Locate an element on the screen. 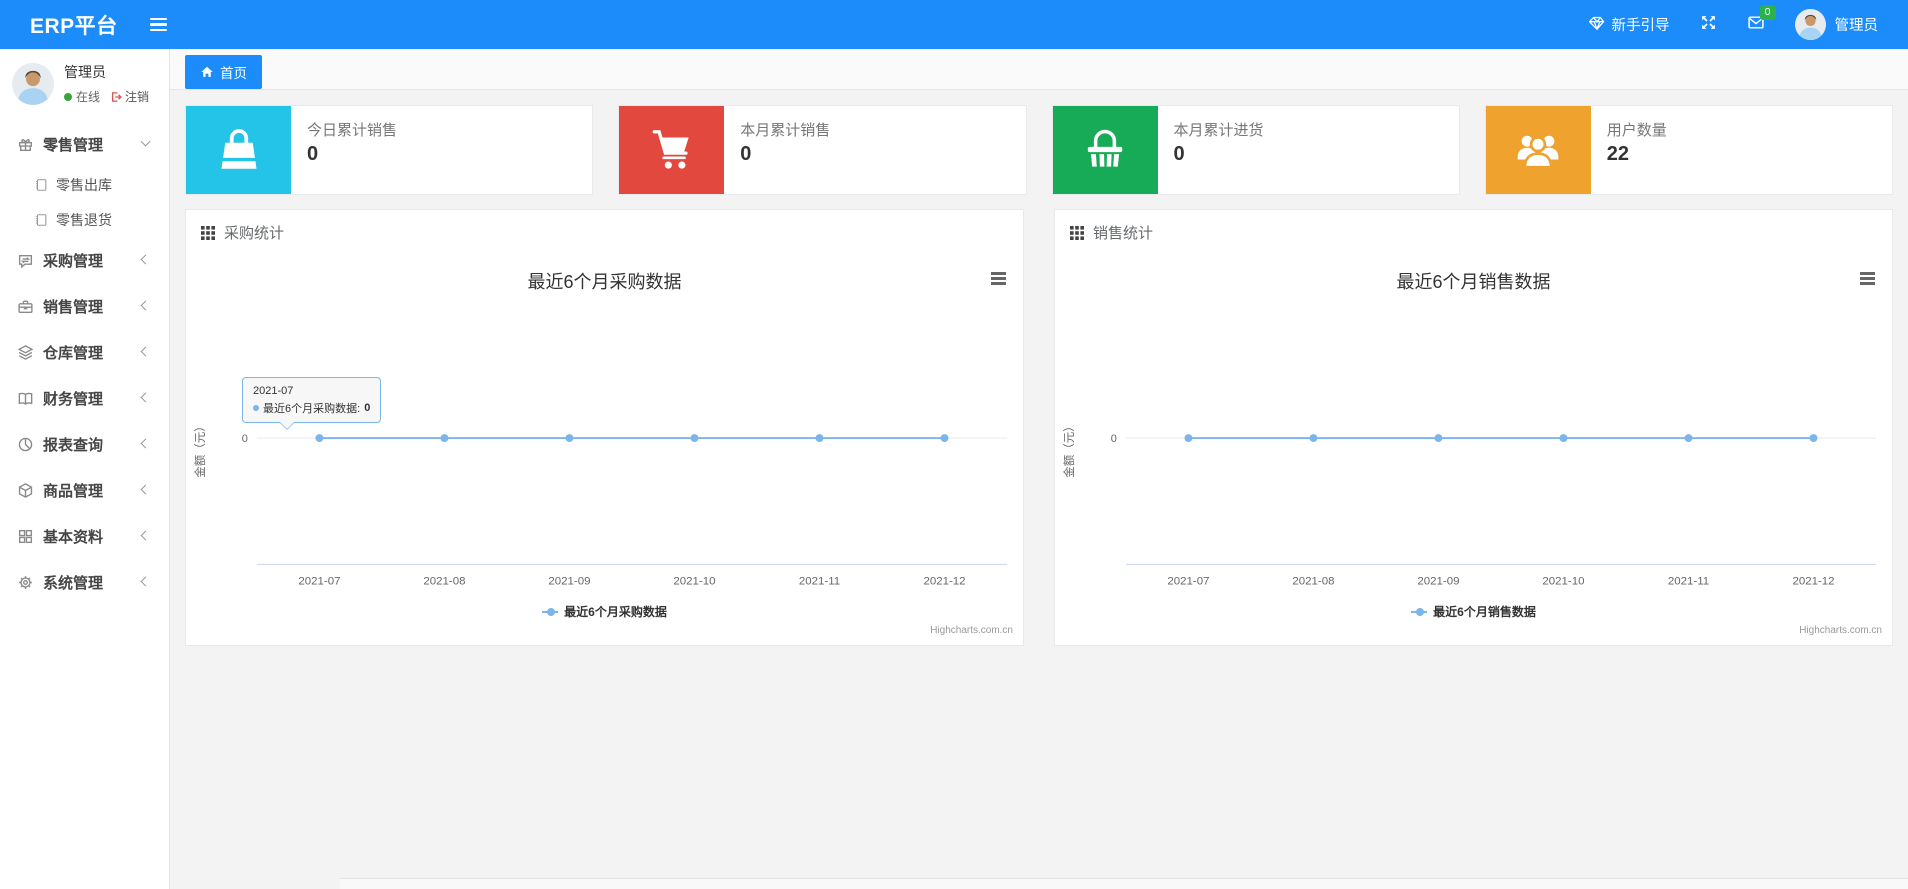  cart-icon is located at coordinates (672, 150).